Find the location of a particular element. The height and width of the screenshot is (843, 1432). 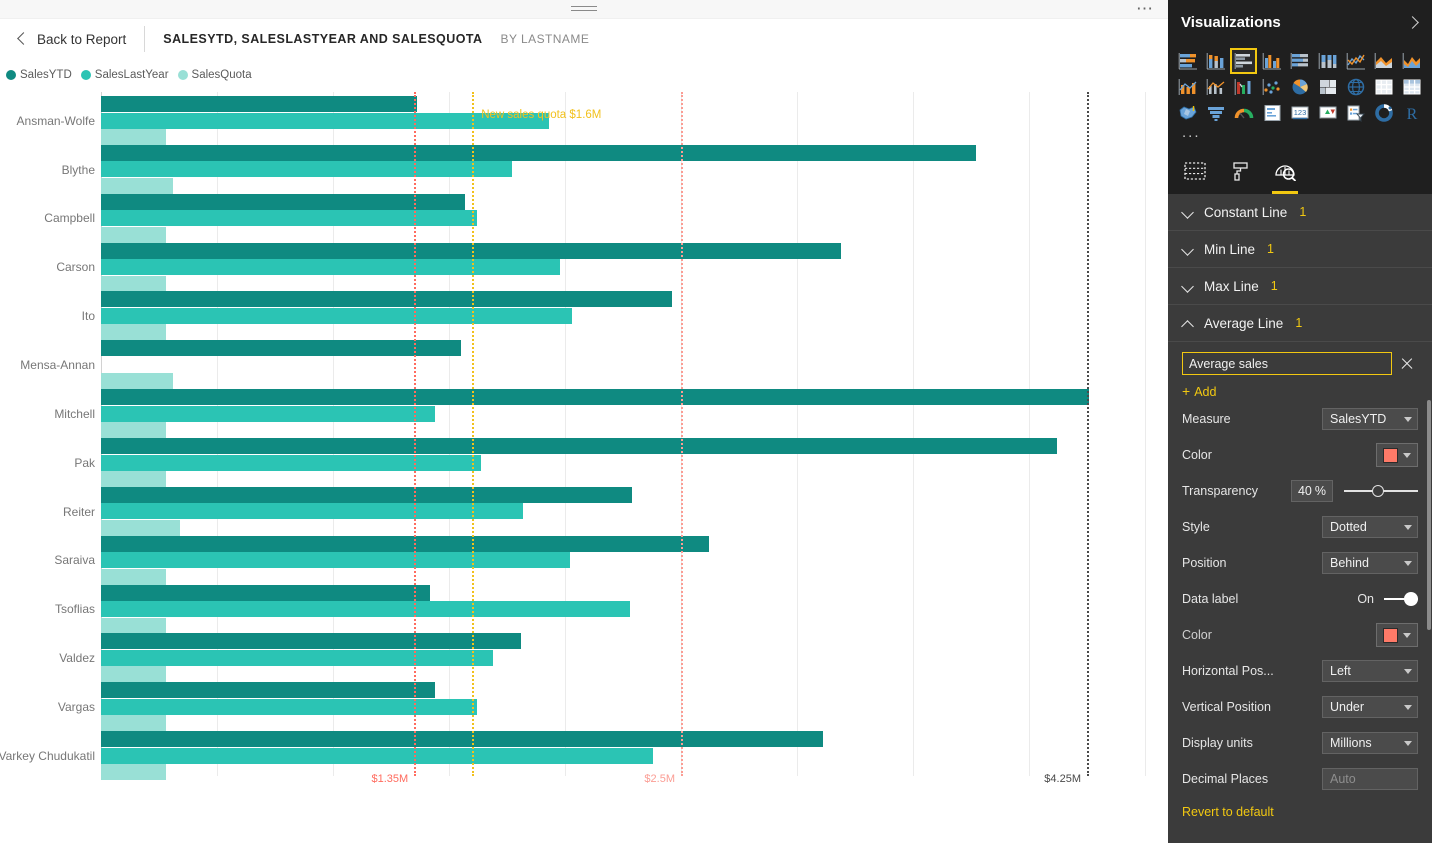

vertical-position-dropdown: Under is located at coordinates (1370, 707).